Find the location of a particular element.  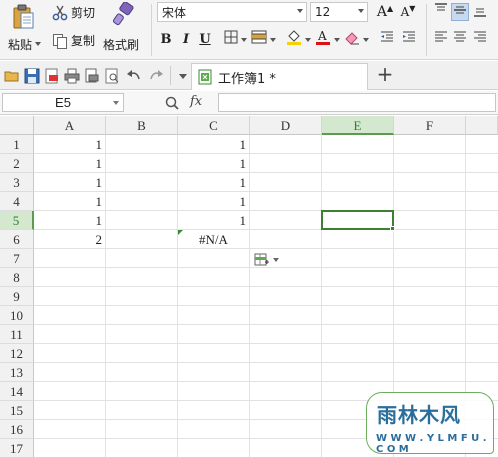

cell-a4: 1 is located at coordinates (69, 201).